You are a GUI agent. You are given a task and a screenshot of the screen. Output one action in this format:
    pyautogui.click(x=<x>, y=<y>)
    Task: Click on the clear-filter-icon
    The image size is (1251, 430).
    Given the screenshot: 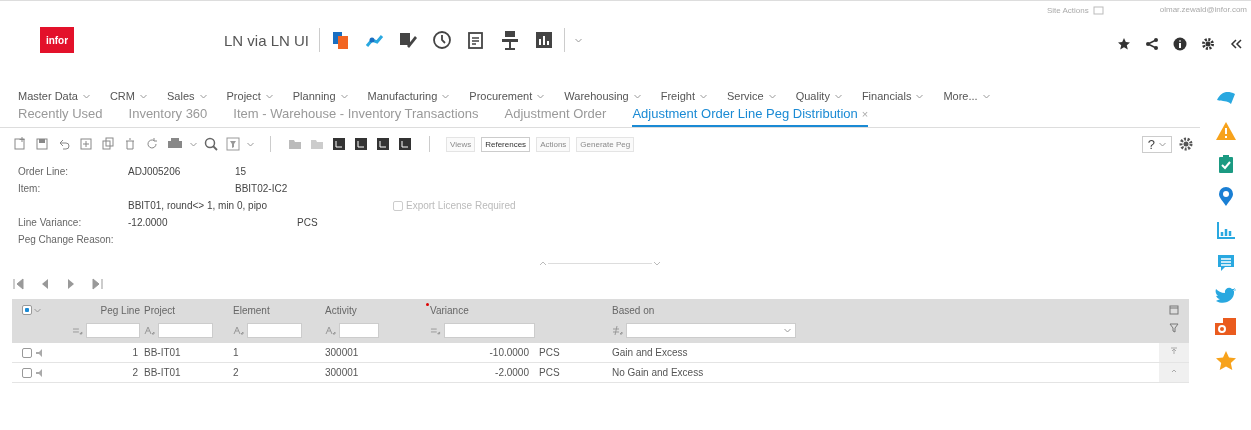 What is the action you would take?
    pyautogui.click(x=1174, y=328)
    